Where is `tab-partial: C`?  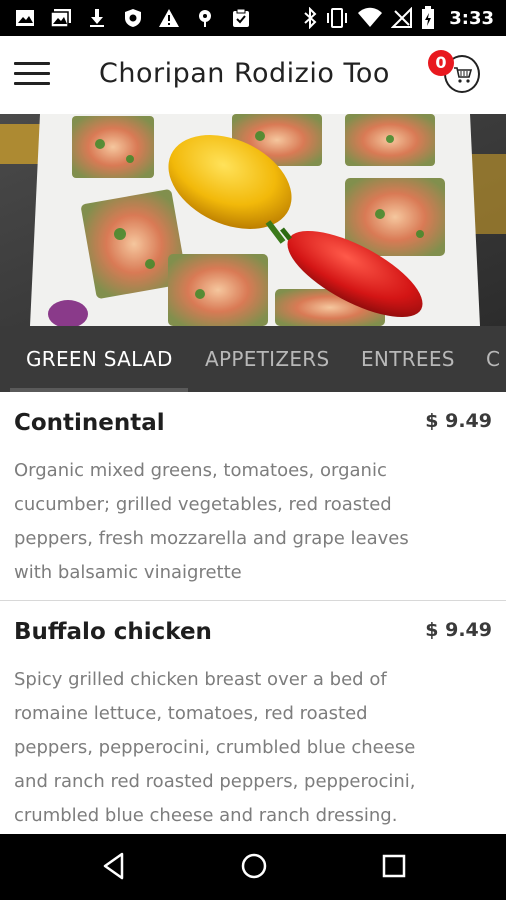 tab-partial: C is located at coordinates (493, 359).